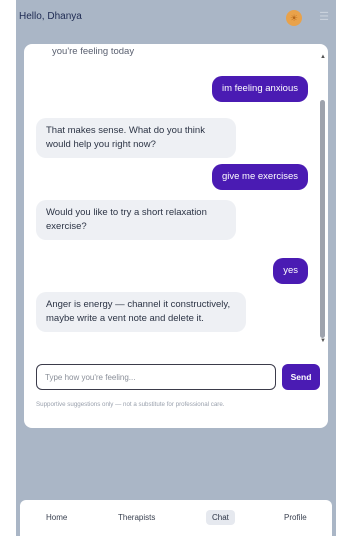 This screenshot has width=348, height=536. I want to click on truncated-message: you're feeling today, so click(93, 51).